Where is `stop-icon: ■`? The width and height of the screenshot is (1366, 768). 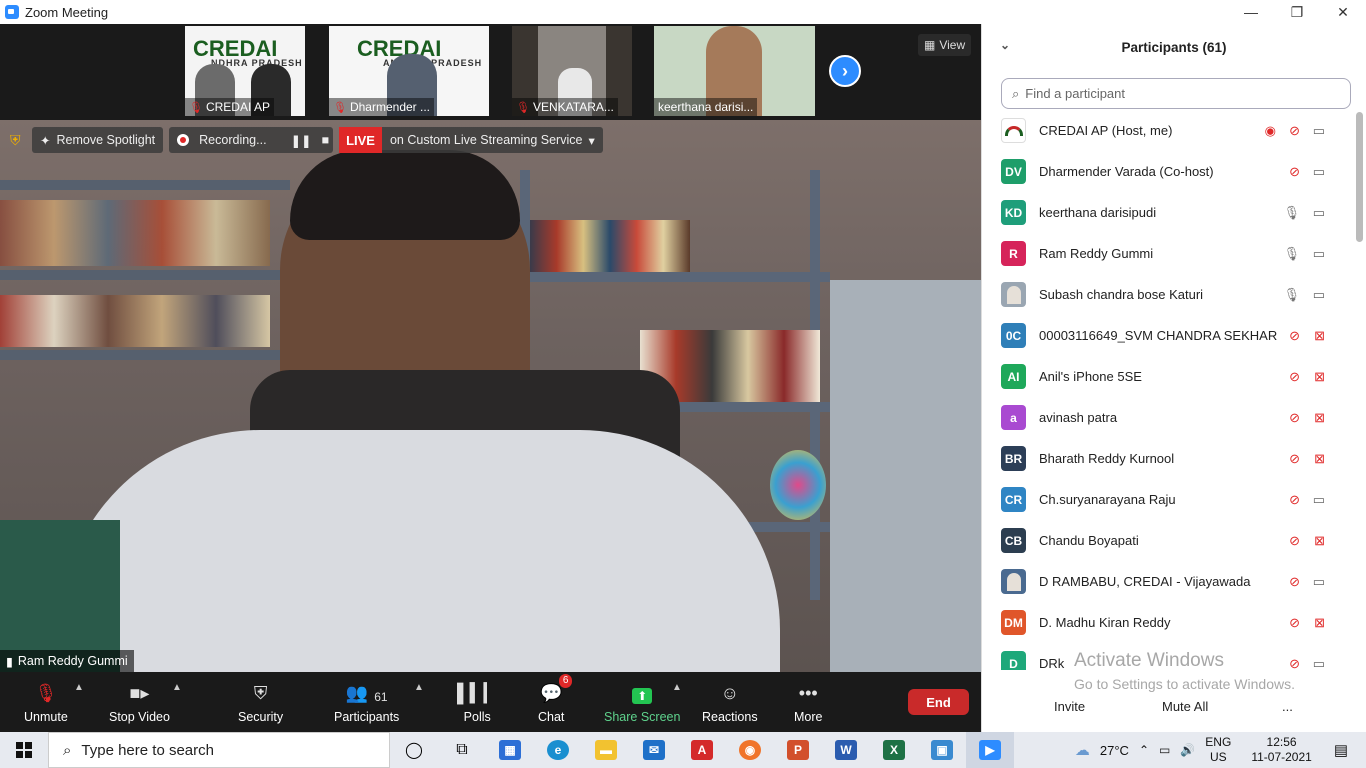 stop-icon: ■ is located at coordinates (326, 140).